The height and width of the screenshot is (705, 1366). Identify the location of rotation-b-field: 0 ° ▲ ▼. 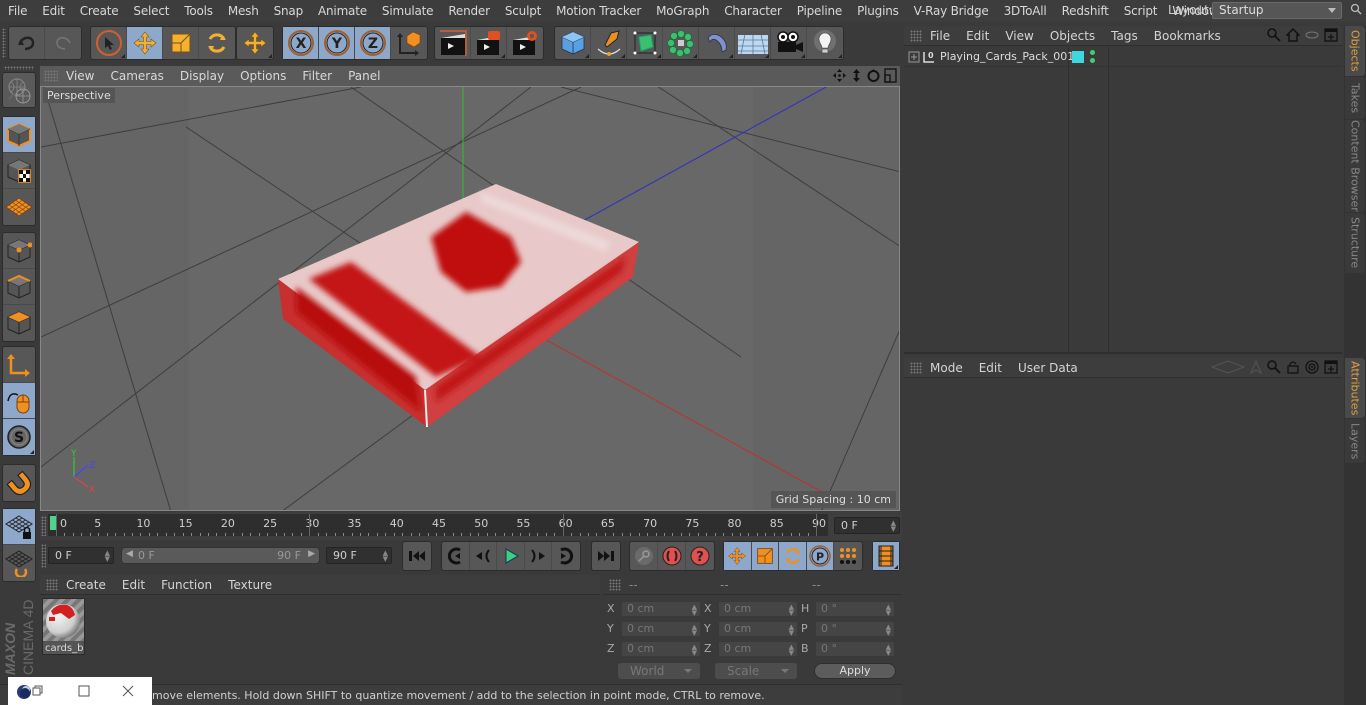
(855, 649).